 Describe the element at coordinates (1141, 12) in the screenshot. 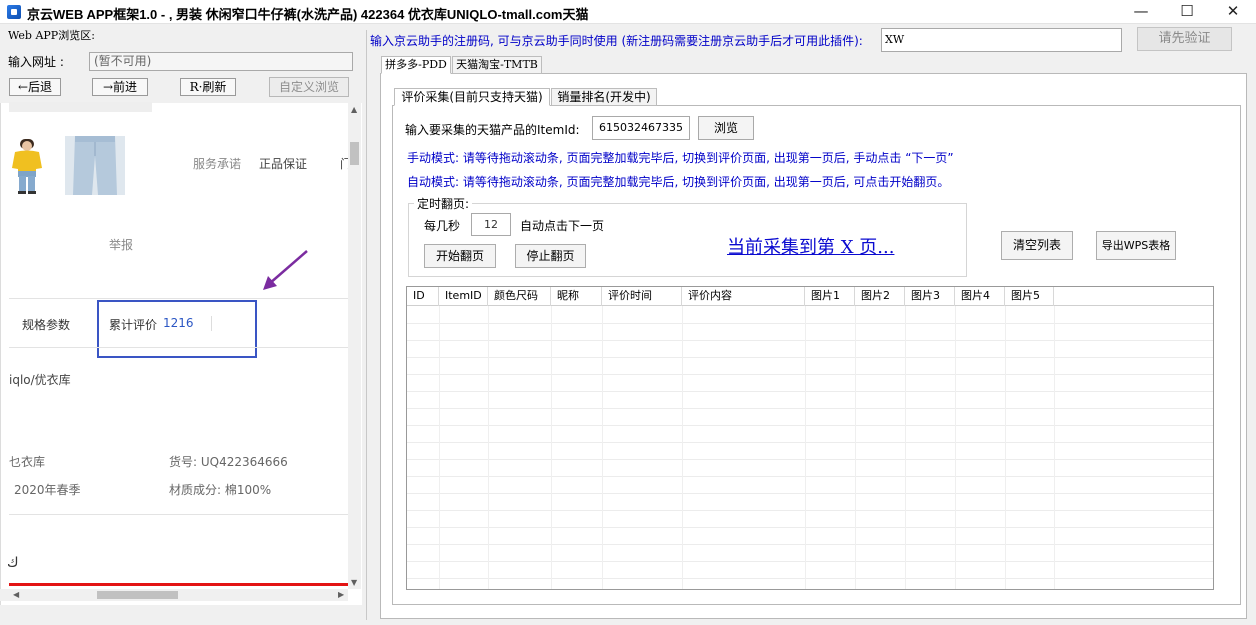

I see `minimize-button: —` at that location.